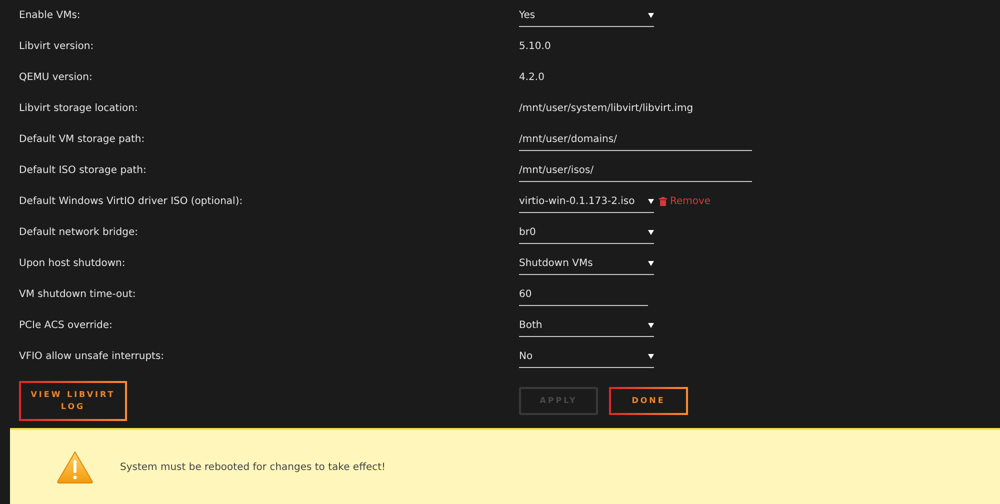 This screenshot has height=504, width=1000. What do you see at coordinates (586, 201) in the screenshot?
I see `dropdown: virtio-win-0.1.173-2.iso` at bounding box center [586, 201].